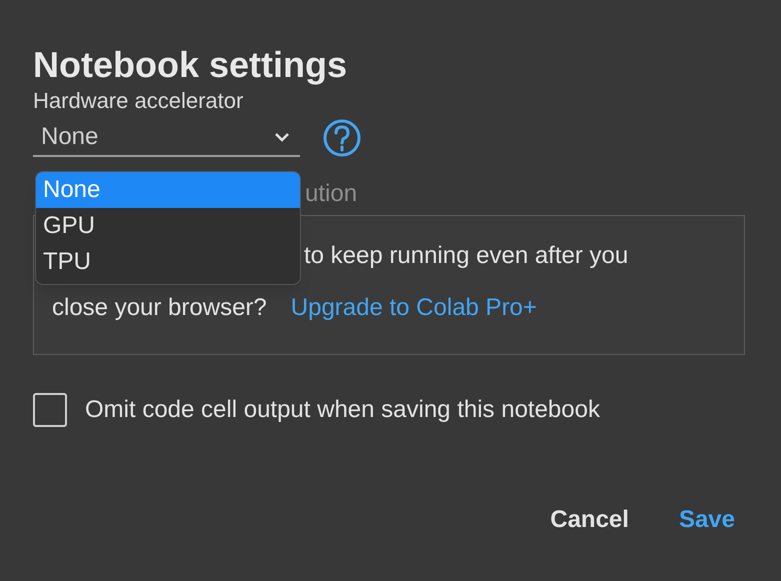 This screenshot has height=581, width=781. I want to click on chevron-icon, so click(282, 137).